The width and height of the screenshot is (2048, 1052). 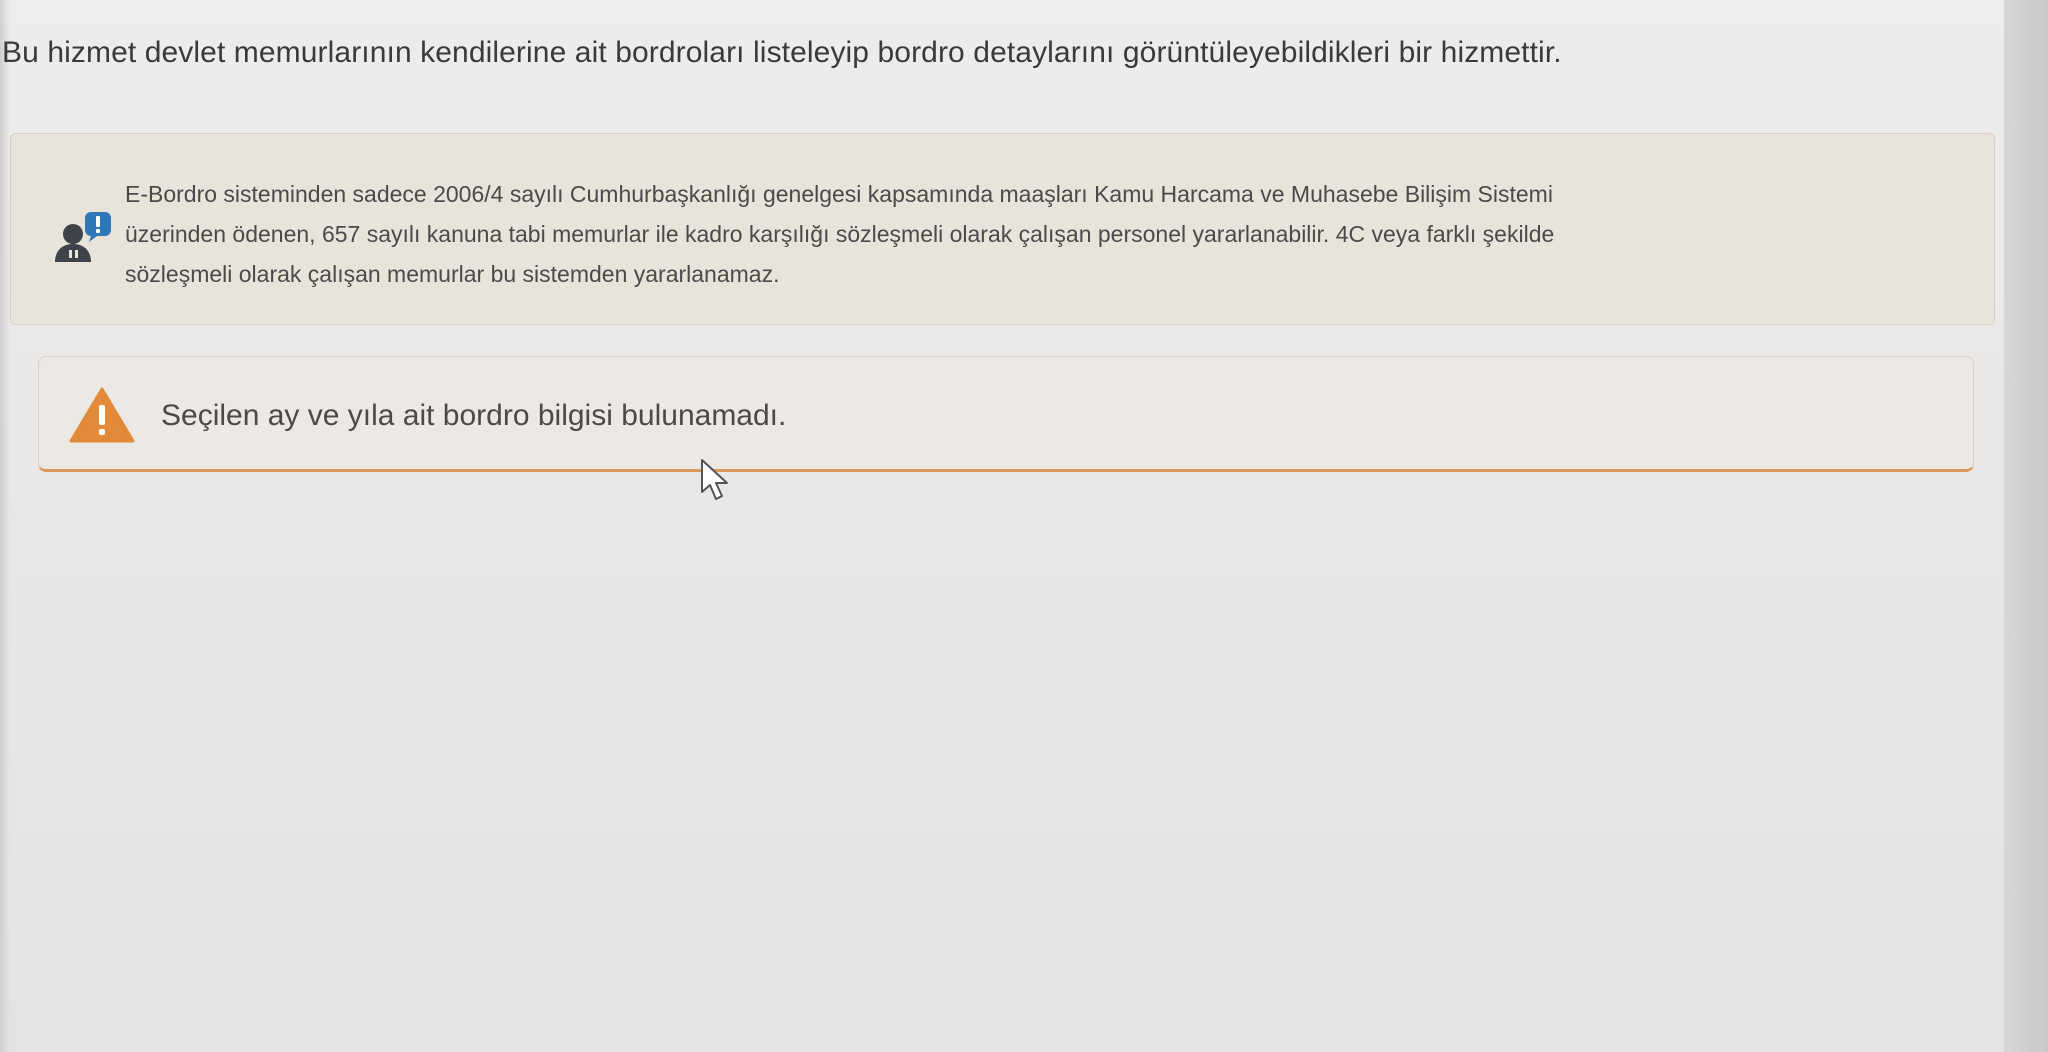 What do you see at coordinates (5, 526) in the screenshot?
I see `screen-edge-left` at bounding box center [5, 526].